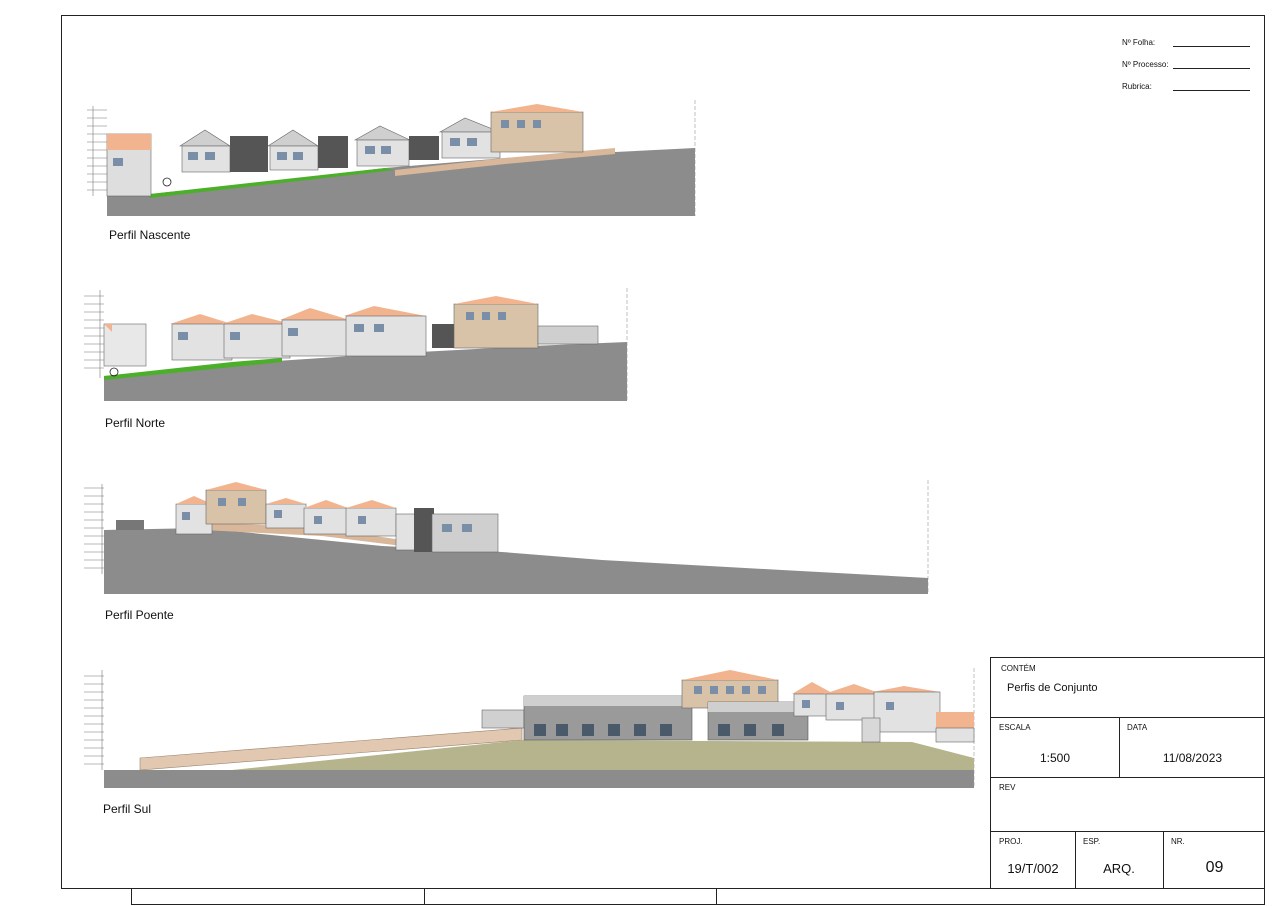  Describe the element at coordinates (1145, 64) in the screenshot. I see `process-number-label: Nº Processo:` at that location.